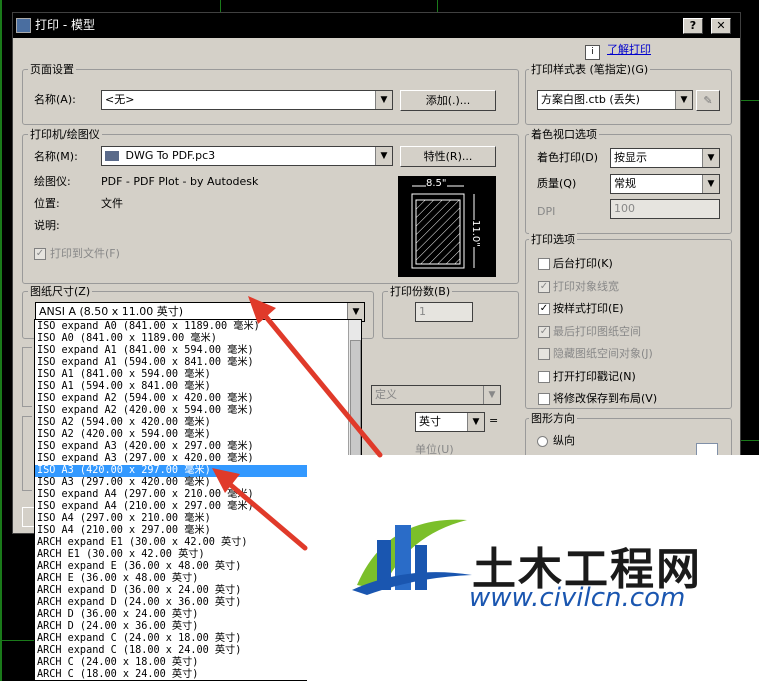 The image size is (759, 681). I want to click on paper-size-option: ISO expand A3 (297.00 x 420.00 毫米), so click(145, 459).